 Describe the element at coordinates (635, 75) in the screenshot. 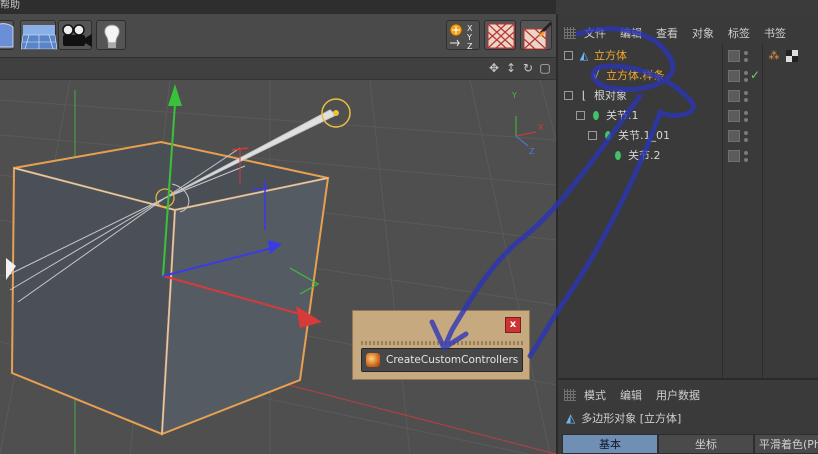

I see `tree-item-label: 立方体.样条` at that location.